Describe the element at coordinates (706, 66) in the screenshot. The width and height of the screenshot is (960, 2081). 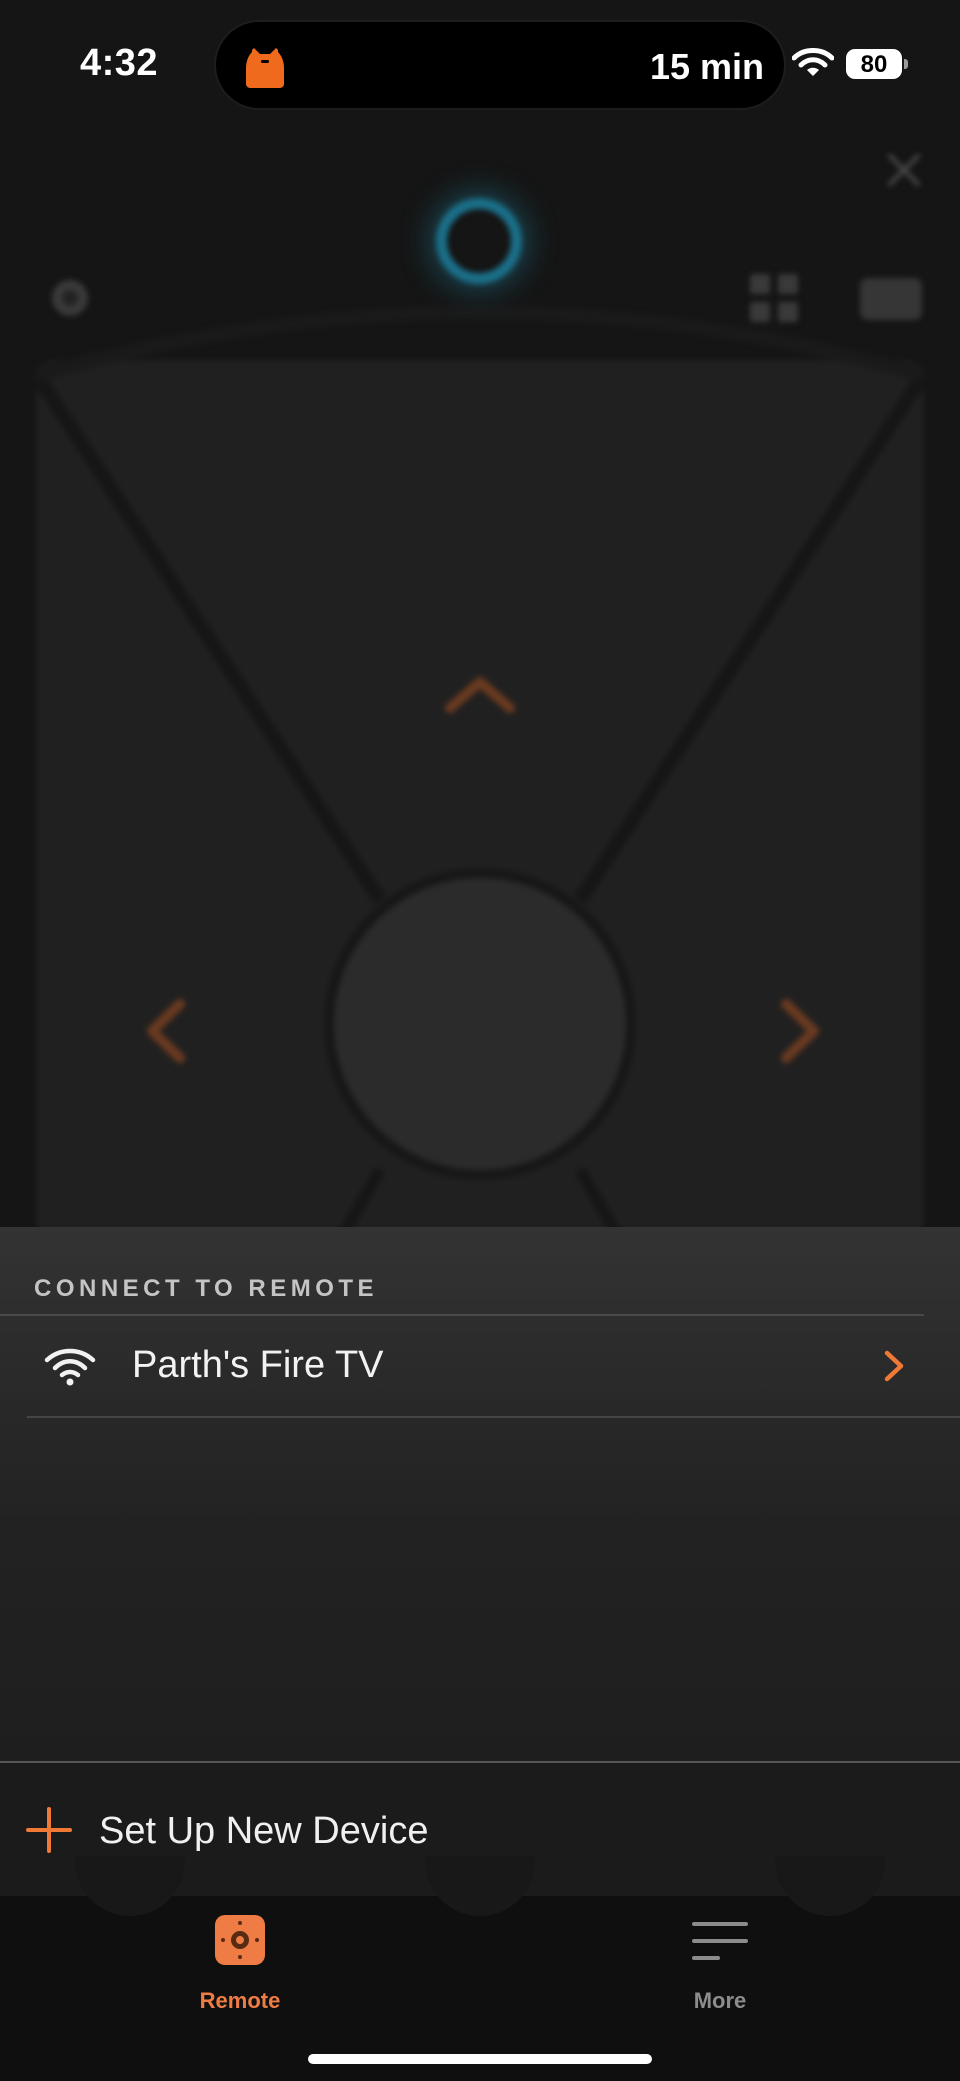
I see `timer-text: 15 min` at that location.